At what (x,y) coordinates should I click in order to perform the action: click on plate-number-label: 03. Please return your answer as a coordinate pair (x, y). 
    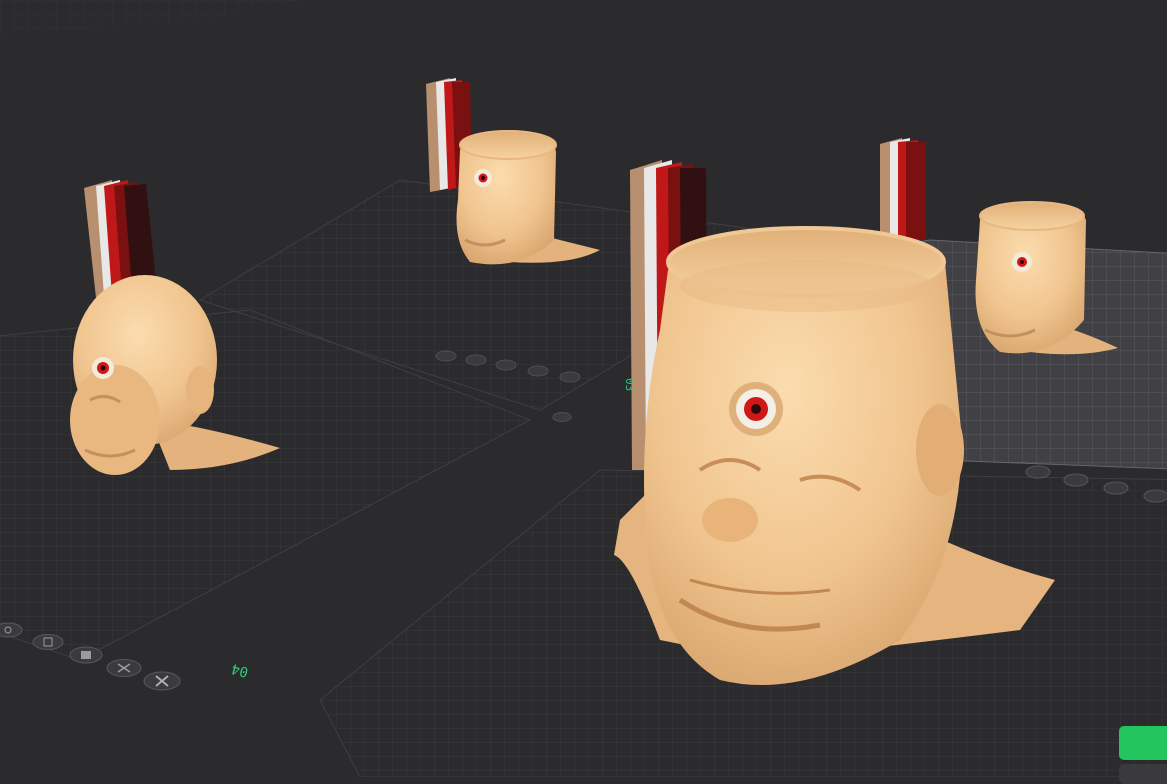
    Looking at the image, I should click on (629, 384).